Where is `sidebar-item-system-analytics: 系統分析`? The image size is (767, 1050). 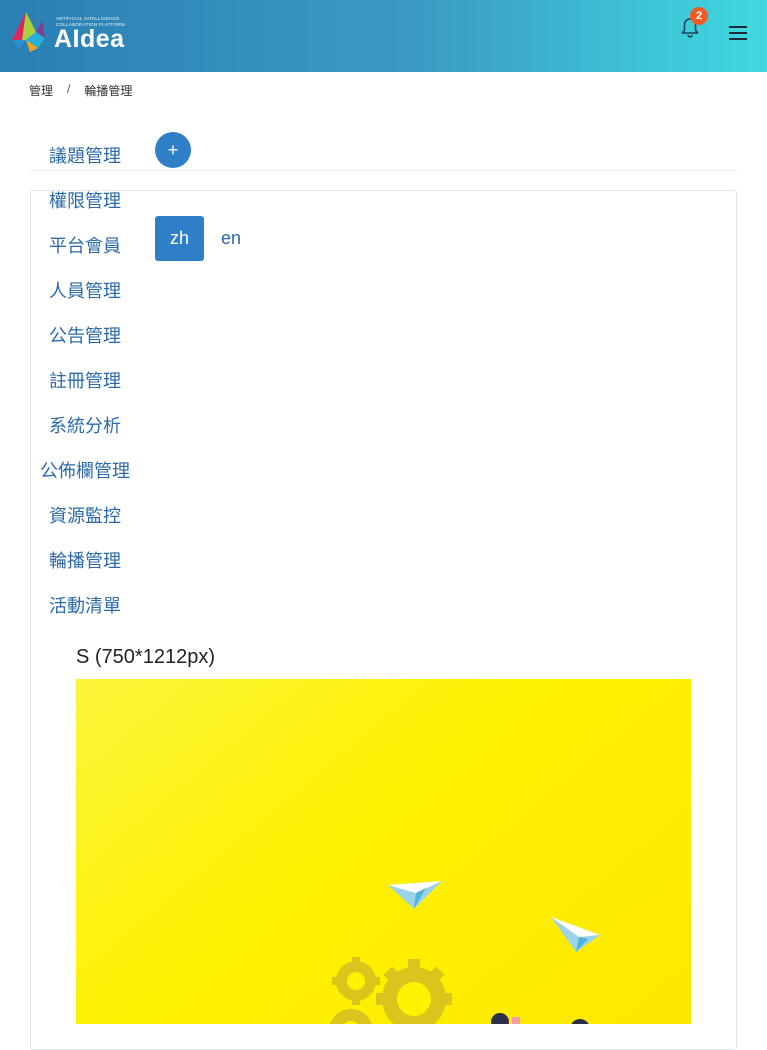 sidebar-item-system-analytics: 系統分析 is located at coordinates (85, 425).